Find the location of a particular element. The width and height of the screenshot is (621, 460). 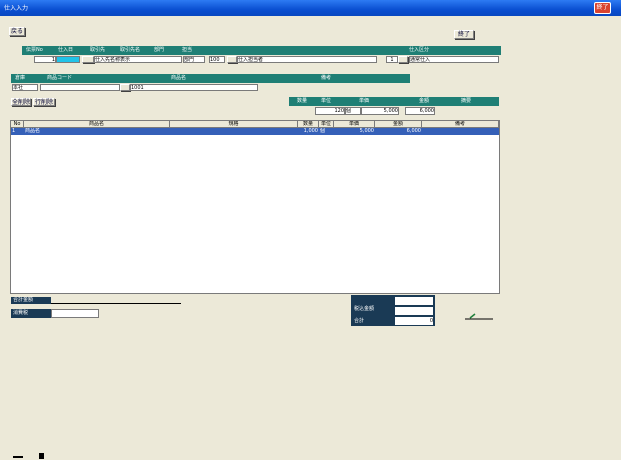

exit-button: 終了 is located at coordinates (464, 34).